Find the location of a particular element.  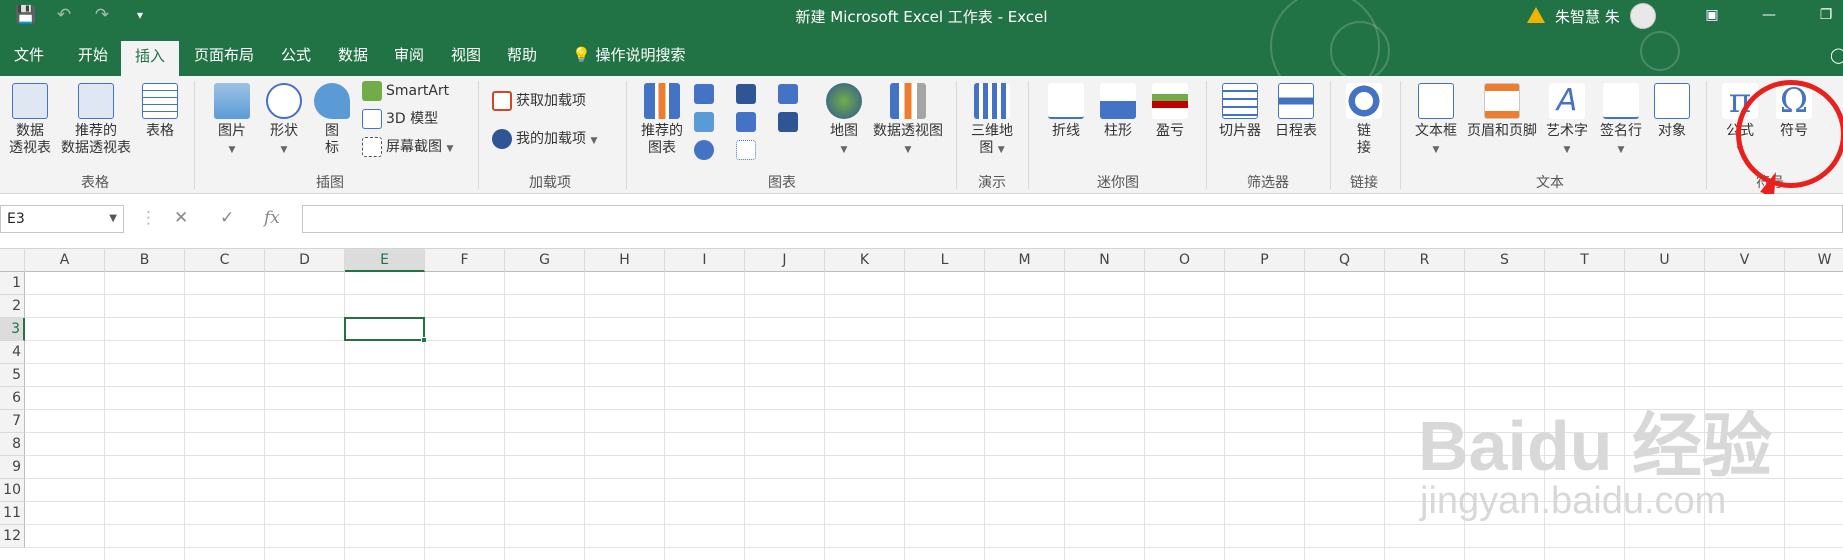

wordart-button: A 艺术字 ▼ is located at coordinates (1567, 121).